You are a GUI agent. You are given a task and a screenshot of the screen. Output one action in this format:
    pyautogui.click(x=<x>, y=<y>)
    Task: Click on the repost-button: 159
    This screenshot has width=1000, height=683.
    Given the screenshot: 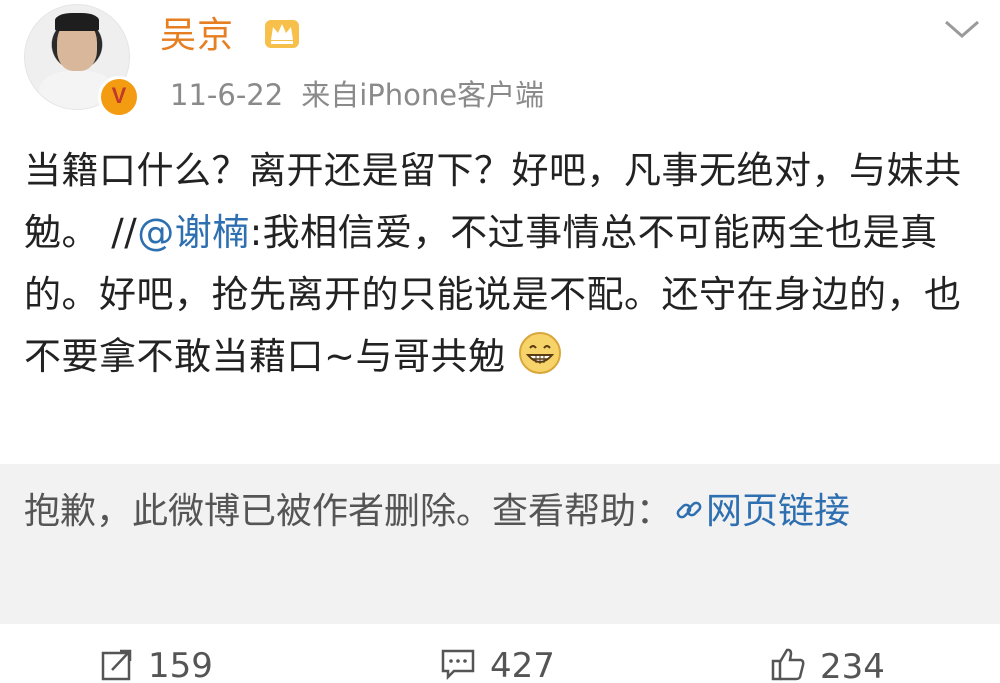 What is the action you would take?
    pyautogui.click(x=156, y=664)
    